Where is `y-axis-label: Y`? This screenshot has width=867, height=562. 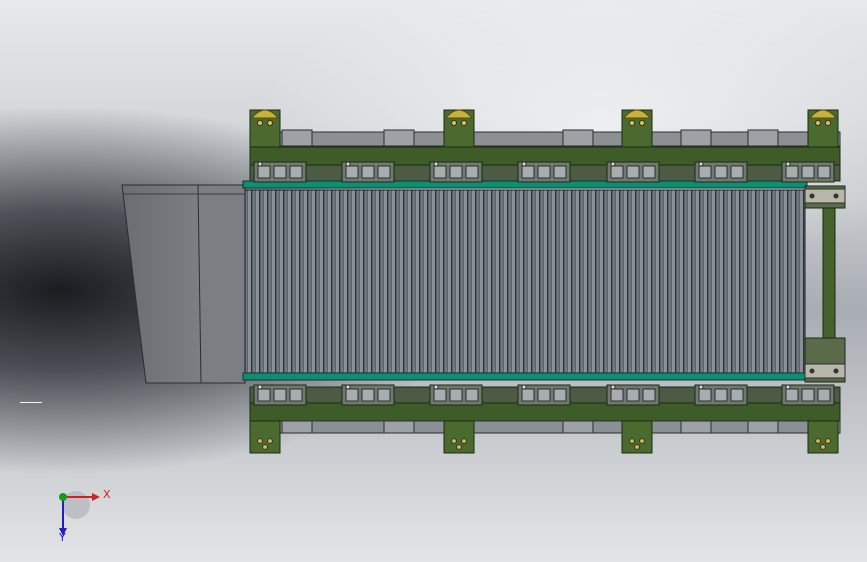
y-axis-label: Y is located at coordinates (62, 537).